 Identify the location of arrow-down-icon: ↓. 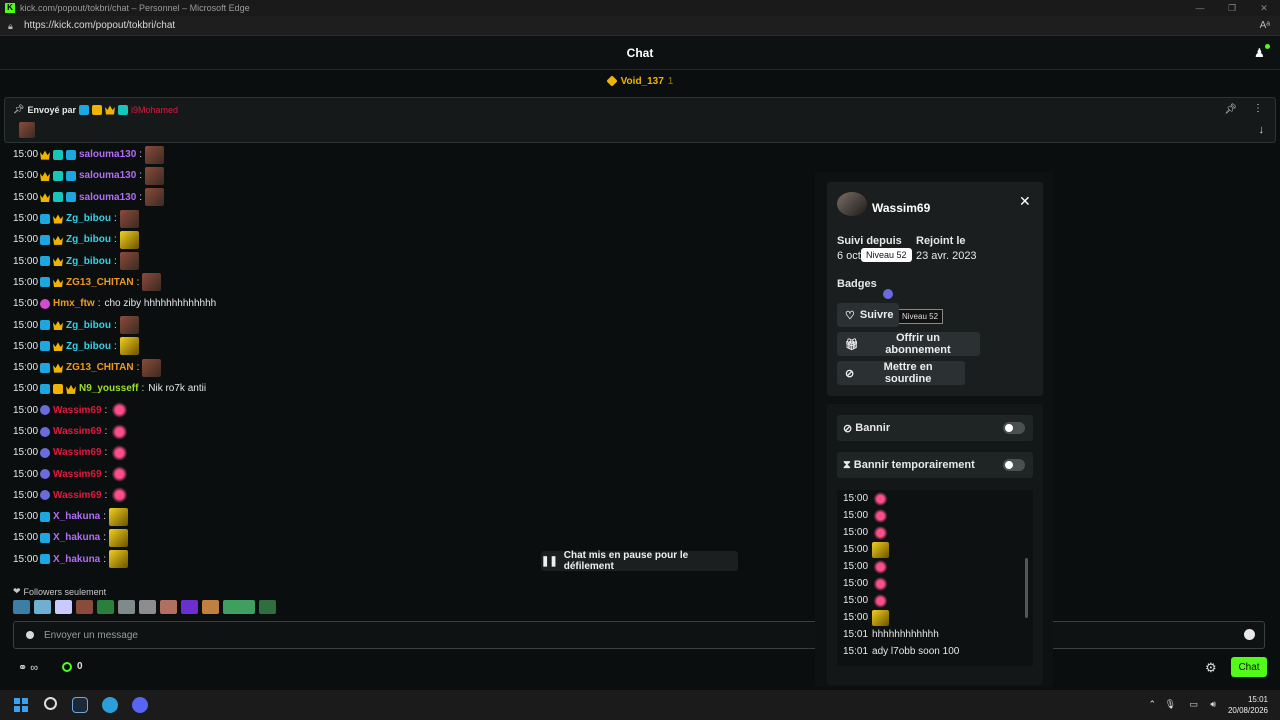
(1262, 130).